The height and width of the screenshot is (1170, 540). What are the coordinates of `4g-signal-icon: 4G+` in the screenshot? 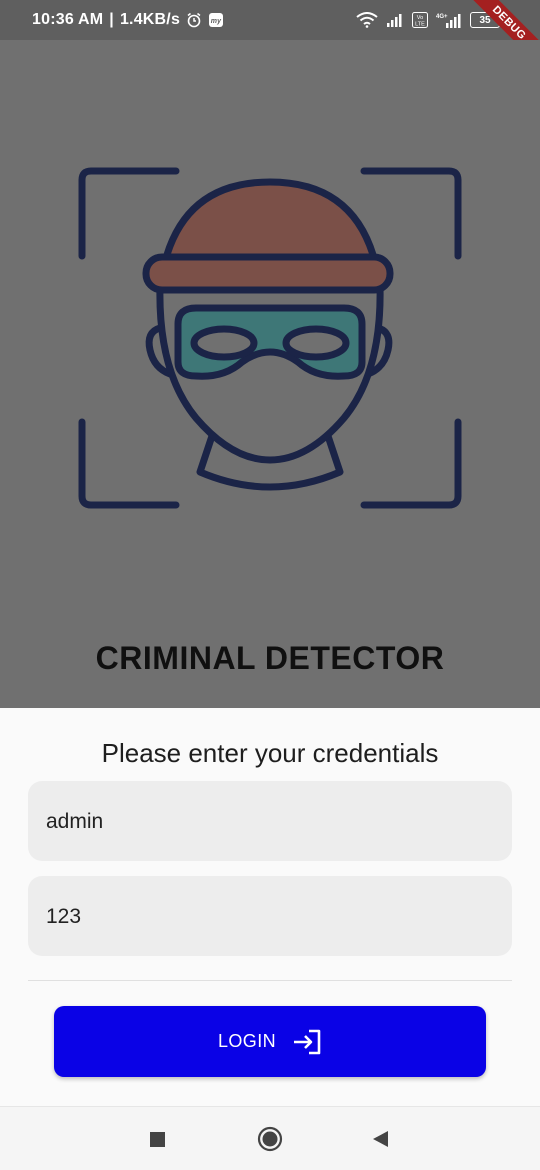 It's located at (448, 21).